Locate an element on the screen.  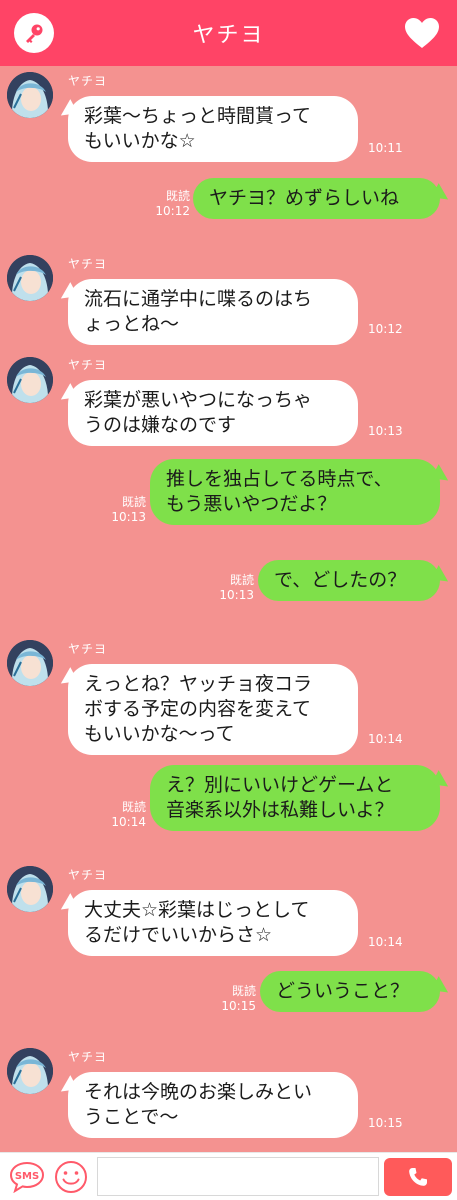
sms-label: SMS is located at coordinates (27, 1176).